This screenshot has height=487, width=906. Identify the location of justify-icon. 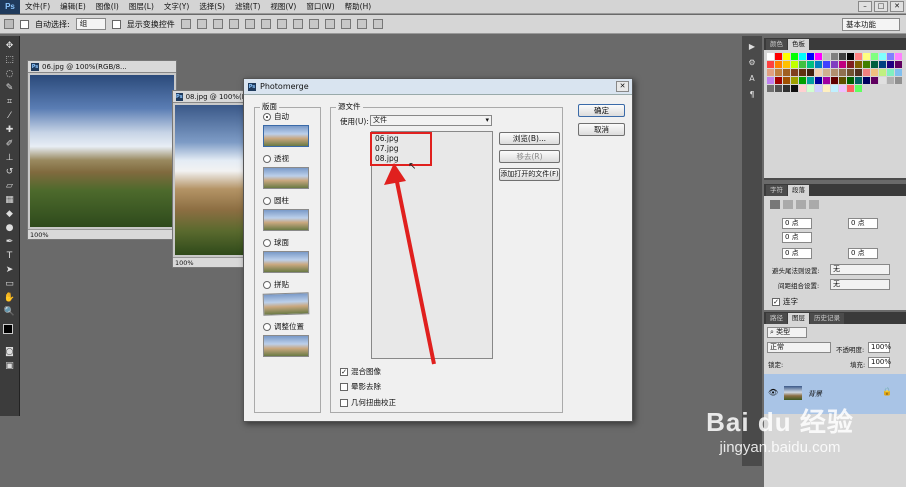
(814, 204).